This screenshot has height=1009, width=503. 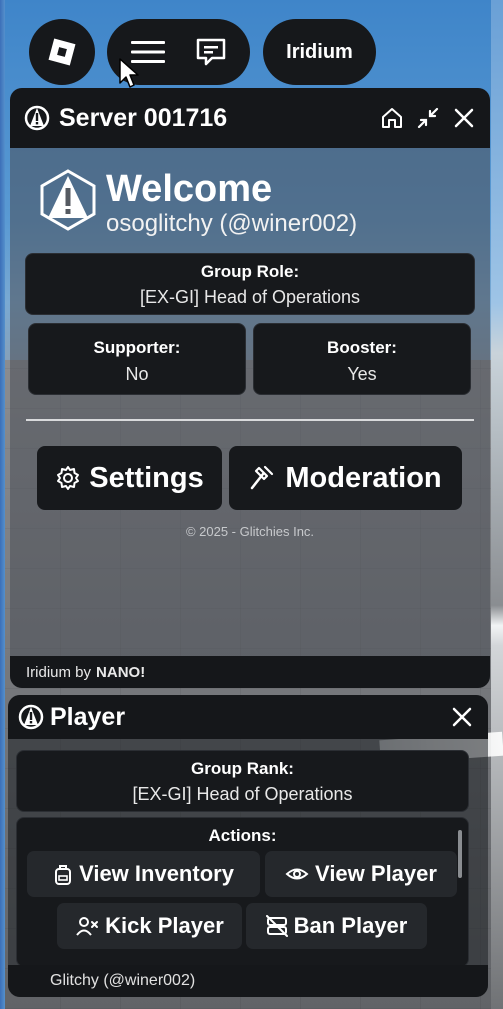 I want to click on footer-prefix: Iridium by, so click(x=59, y=672).